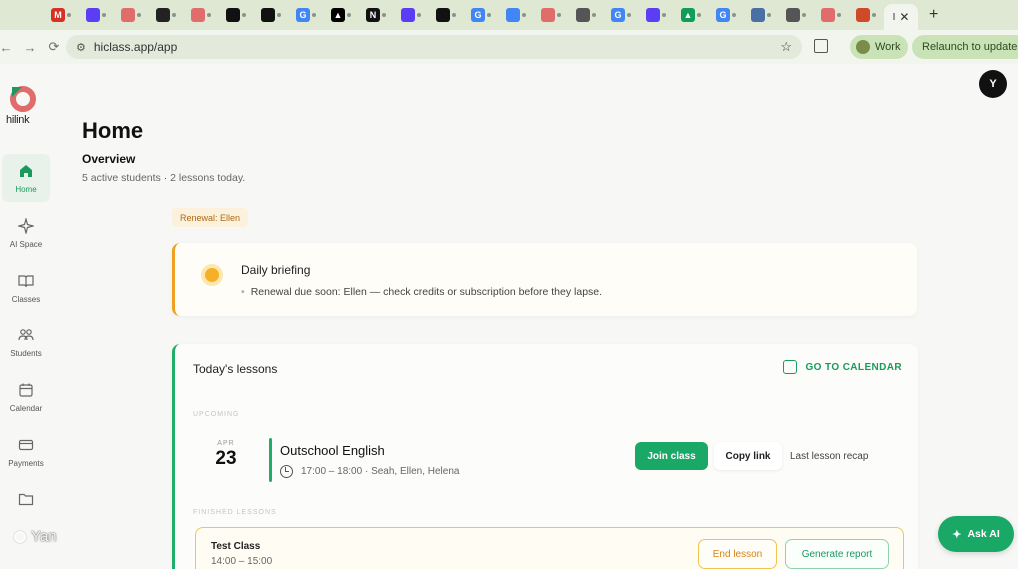 The height and width of the screenshot is (569, 1018). Describe the element at coordinates (26, 288) in the screenshot. I see `sidebar-item-classes: Classes` at that location.